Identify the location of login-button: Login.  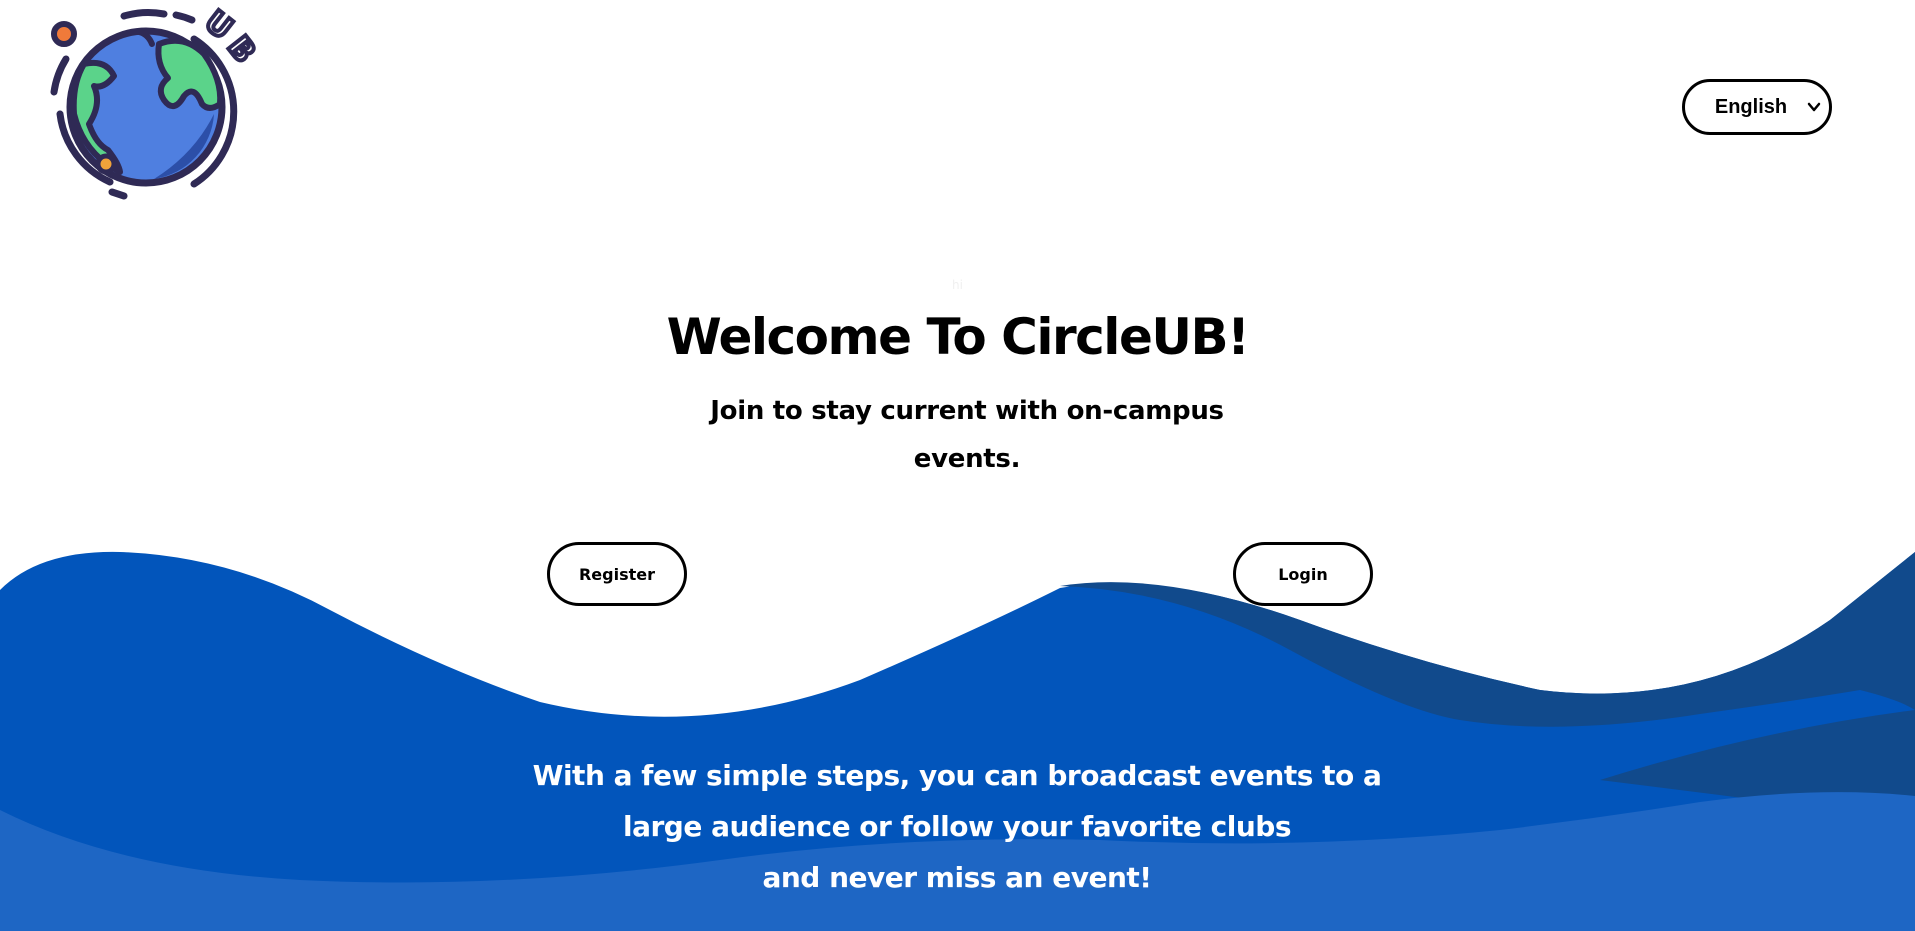
(1303, 574).